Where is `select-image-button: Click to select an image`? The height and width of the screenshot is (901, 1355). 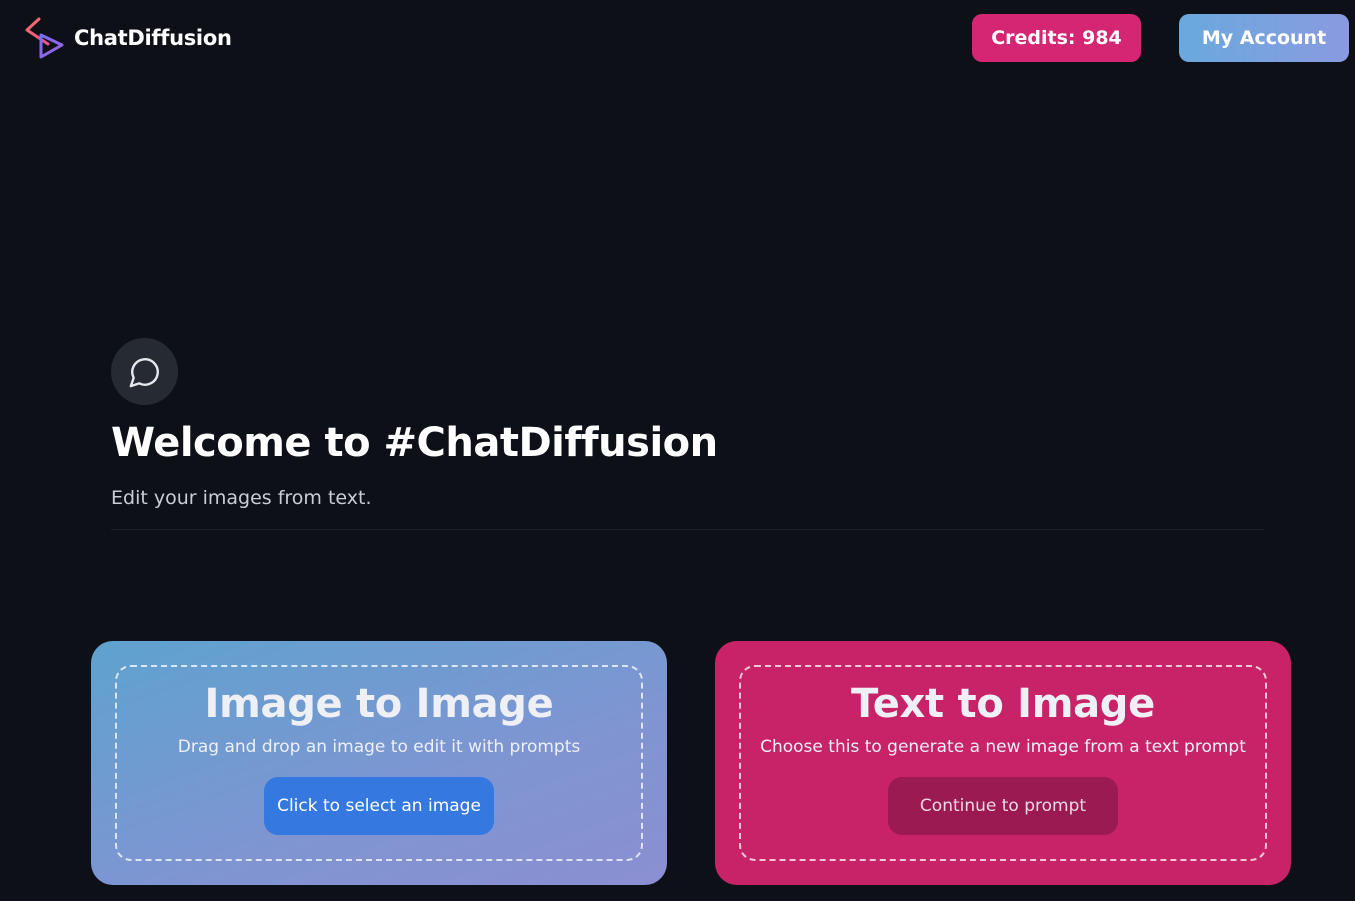
select-image-button: Click to select an image is located at coordinates (379, 806).